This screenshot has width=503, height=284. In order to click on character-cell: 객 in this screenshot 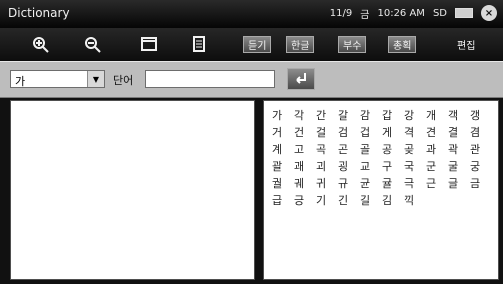, I will do `click(459, 116)`.